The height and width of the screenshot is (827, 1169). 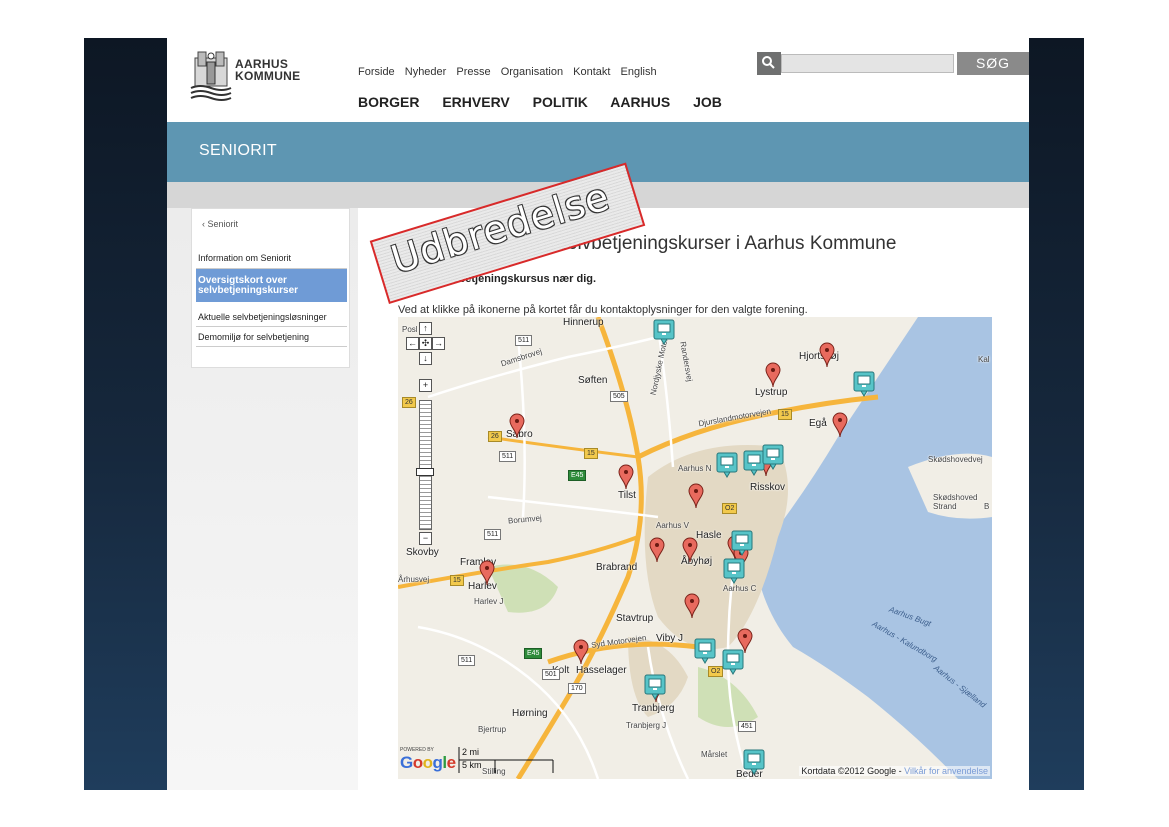 I want to click on road-shield: 26, so click(x=495, y=436).